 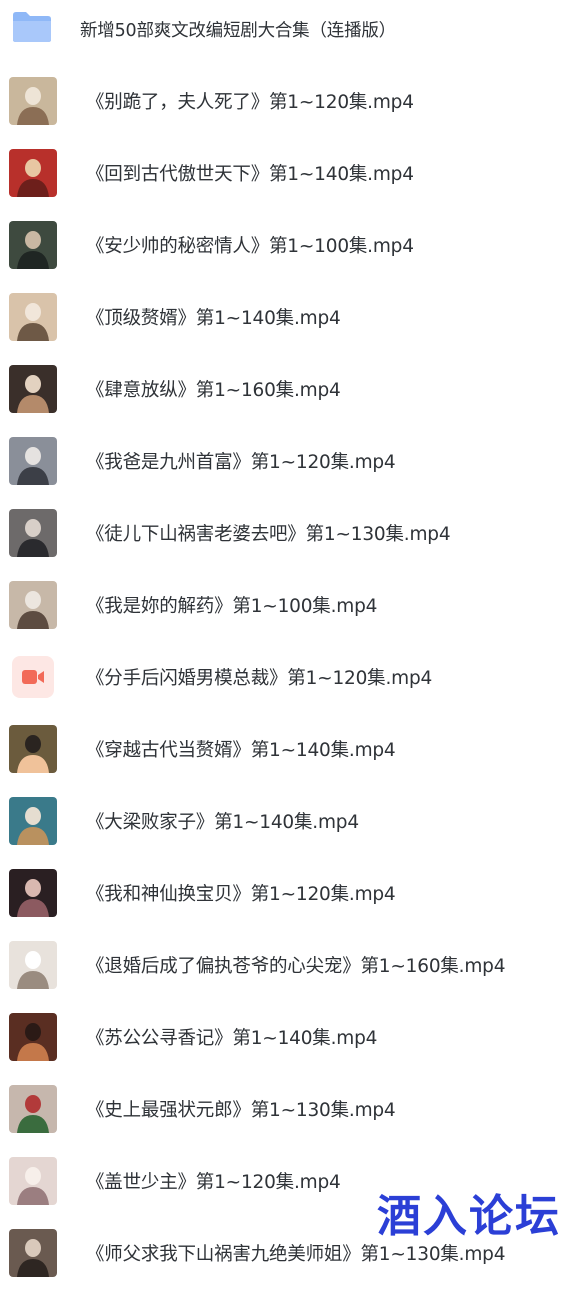 I want to click on file-row: 《我爸是九州首富》第1~120集.mp4, so click(x=287, y=461).